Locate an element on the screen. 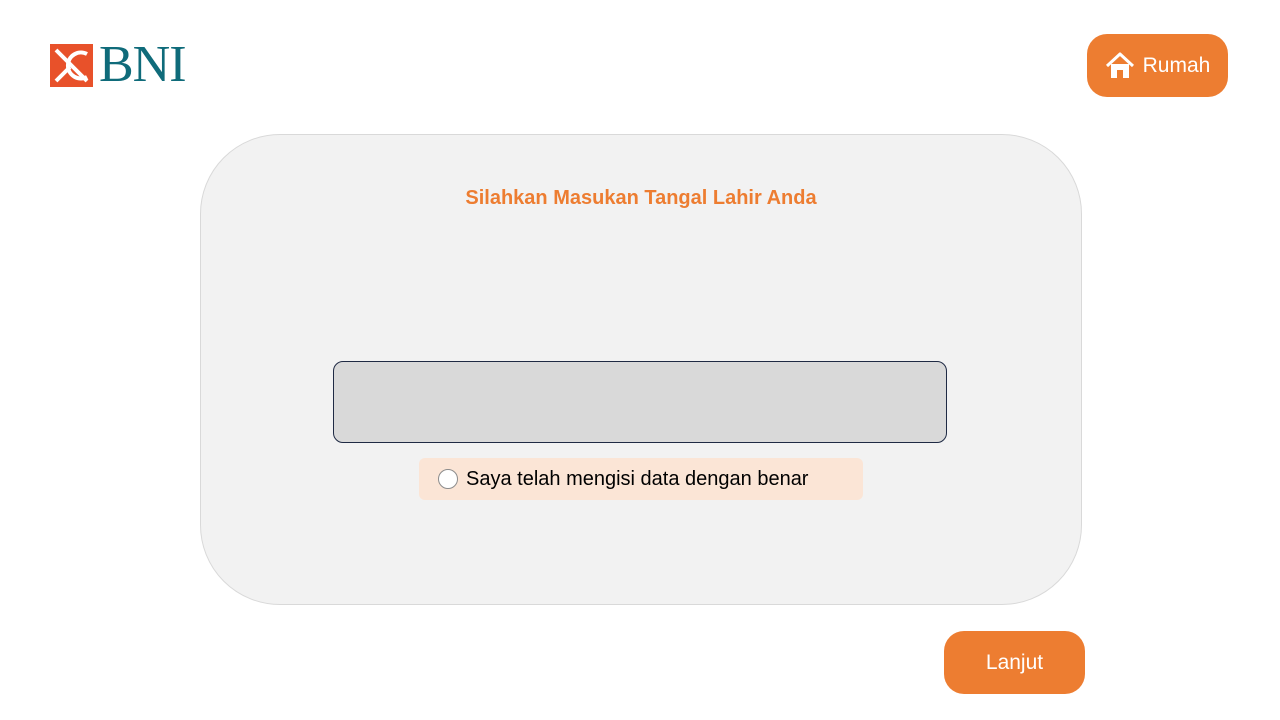  home-button-label: Rumah is located at coordinates (1176, 65).